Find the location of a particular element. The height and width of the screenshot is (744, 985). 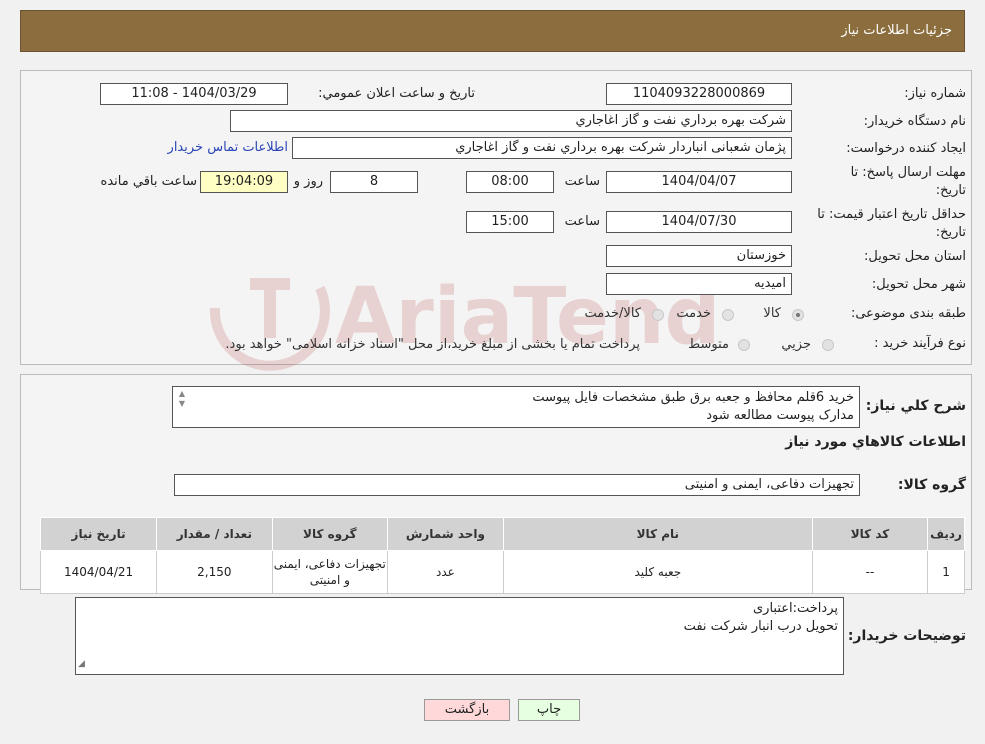

category-radio-service is located at coordinates (728, 315).